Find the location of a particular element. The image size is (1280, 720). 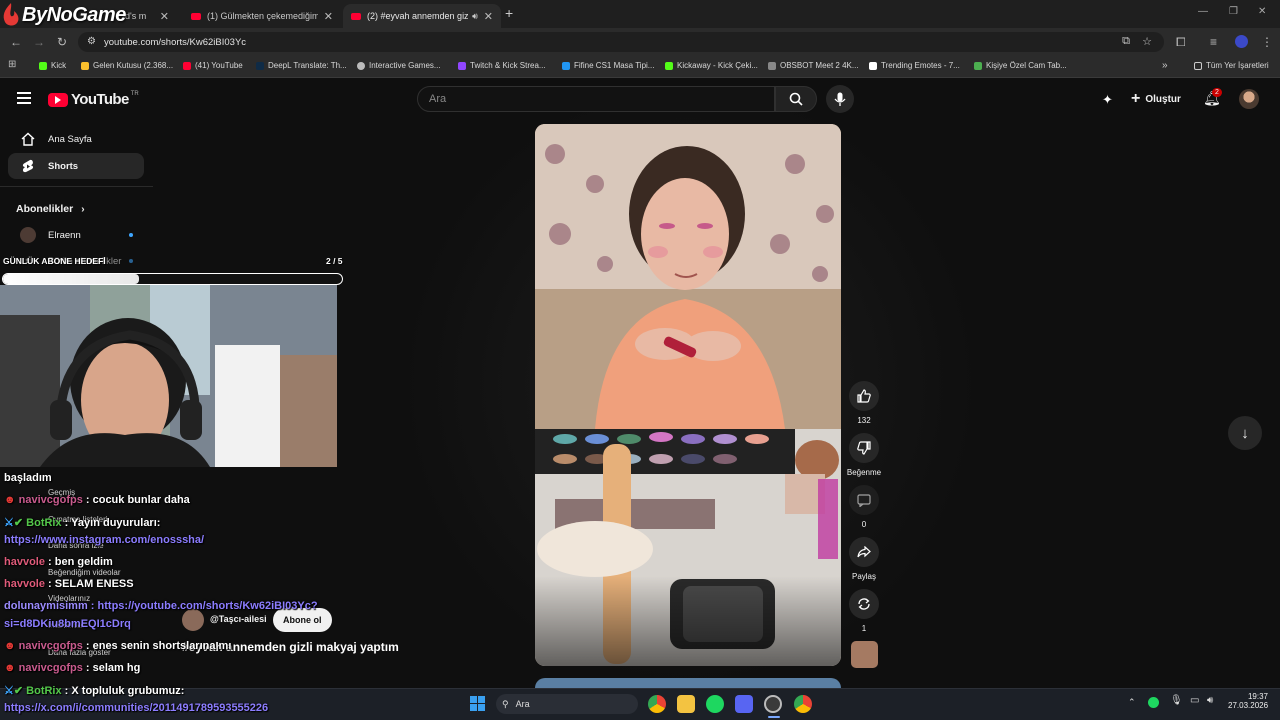

chrome-taskbar-icon is located at coordinates (657, 704).